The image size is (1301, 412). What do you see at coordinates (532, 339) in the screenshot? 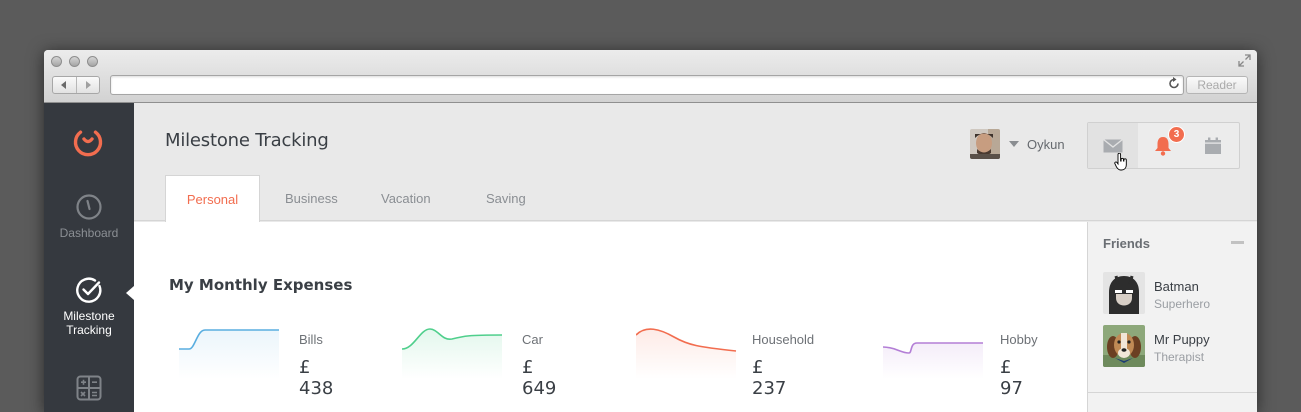
I see `expense-label: Car` at bounding box center [532, 339].